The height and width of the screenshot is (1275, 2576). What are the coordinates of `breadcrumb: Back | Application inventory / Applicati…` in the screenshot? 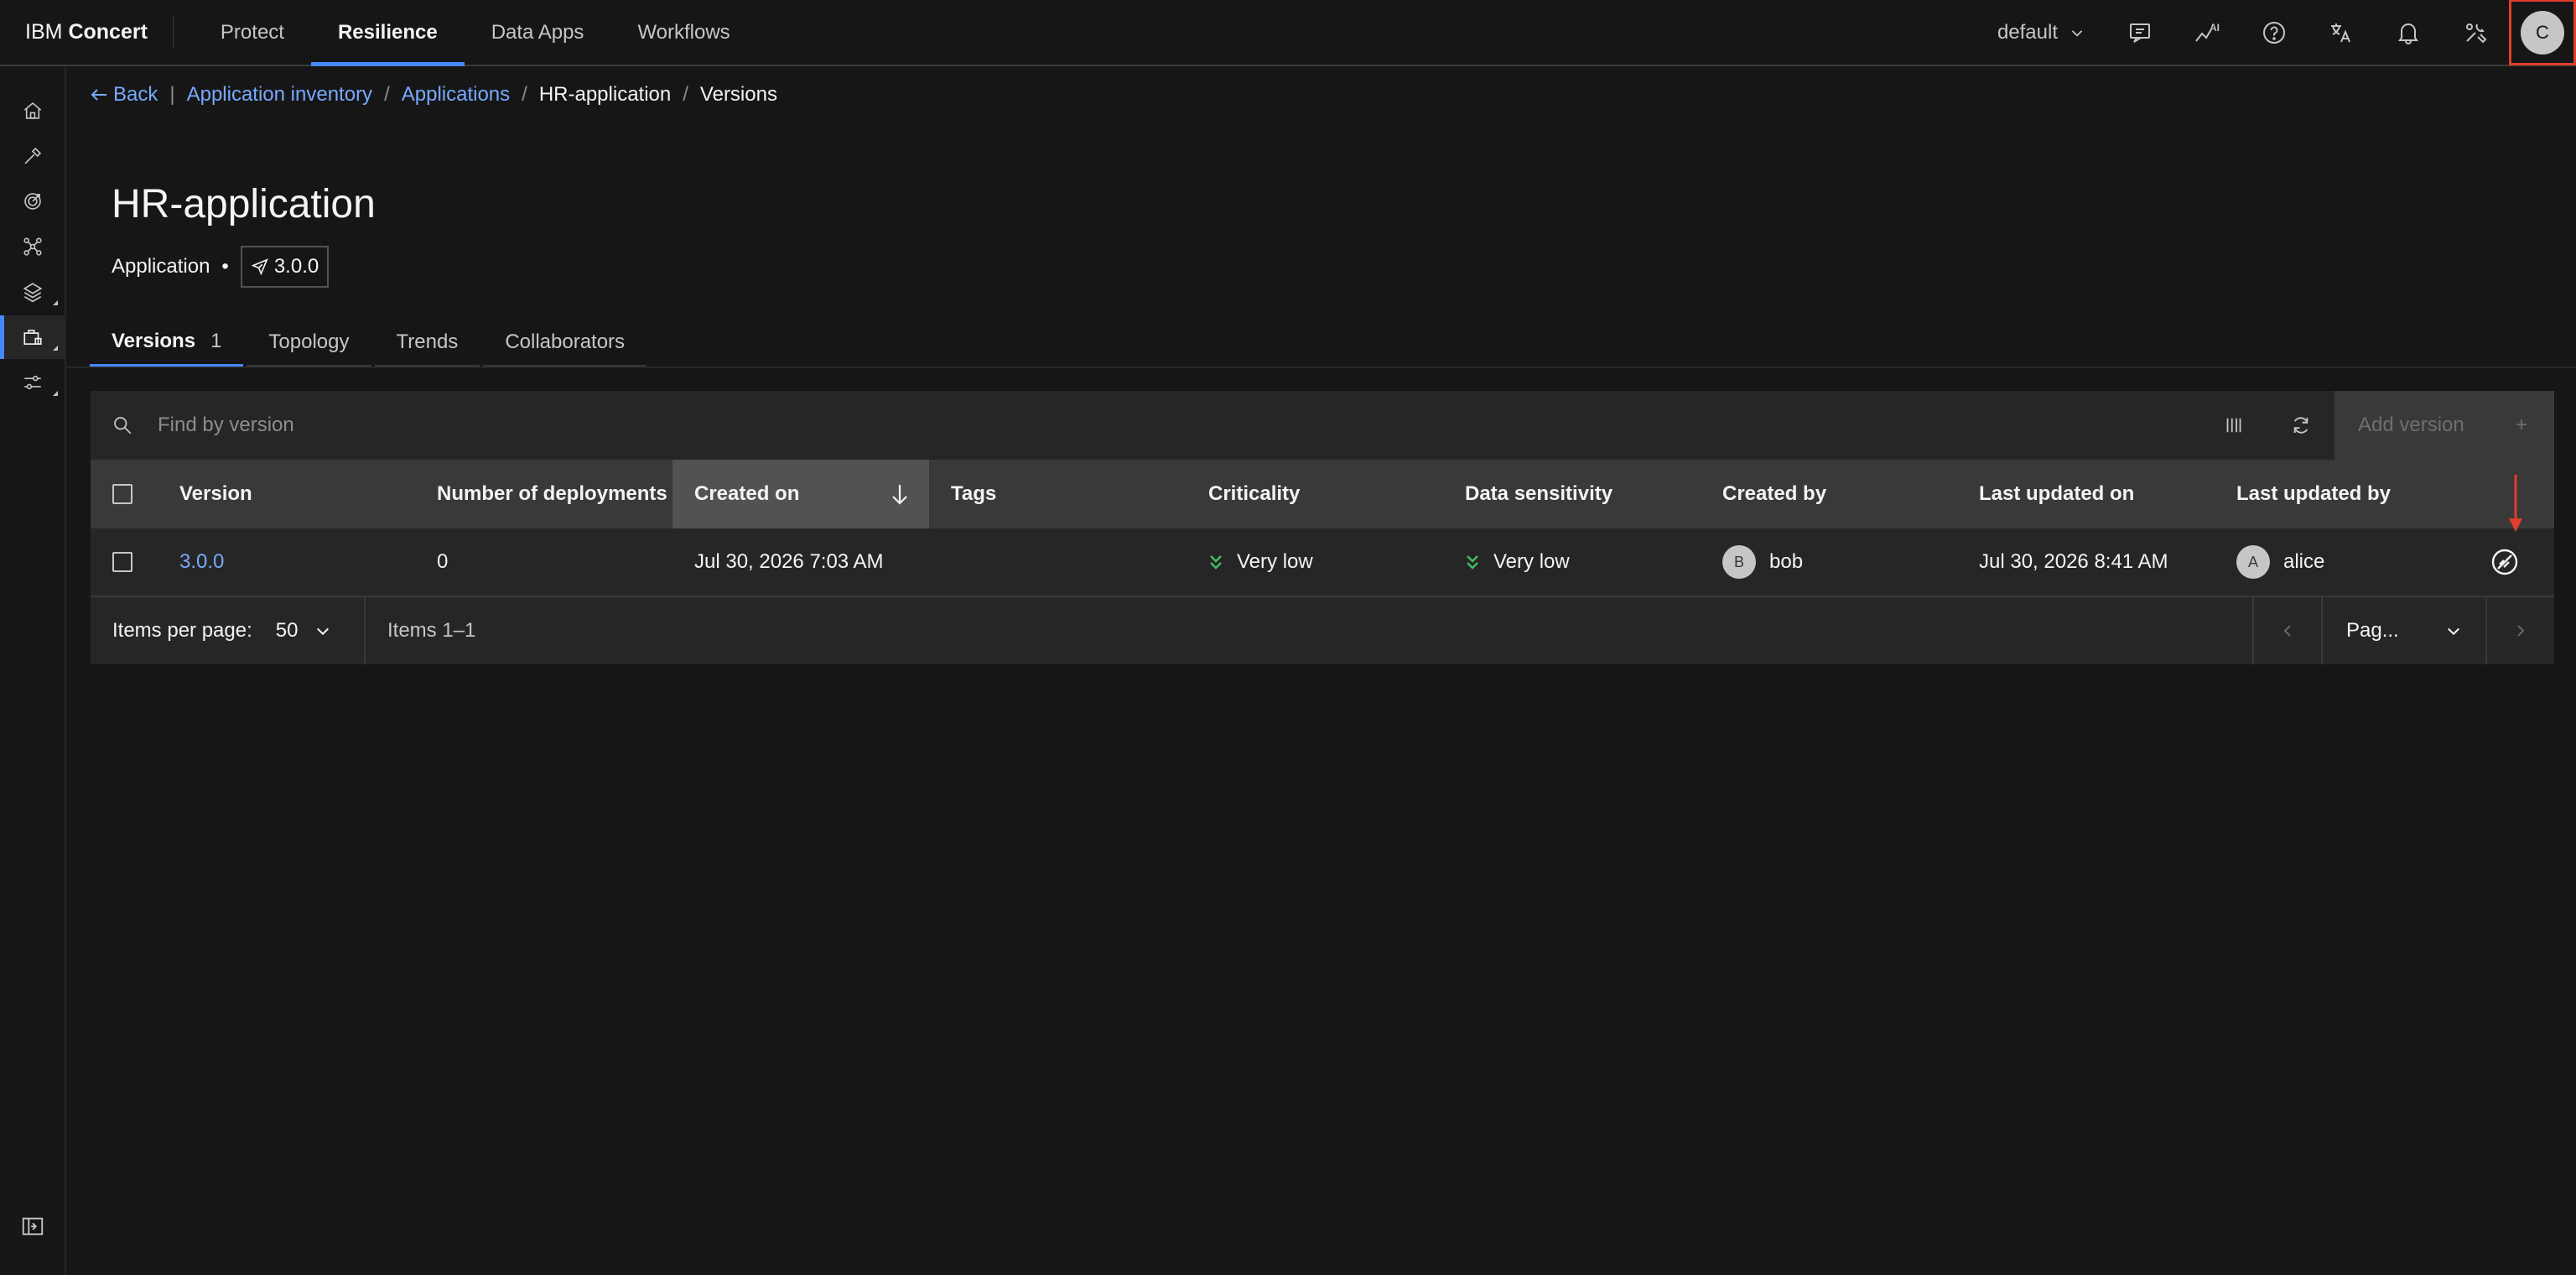 It's located at (433, 94).